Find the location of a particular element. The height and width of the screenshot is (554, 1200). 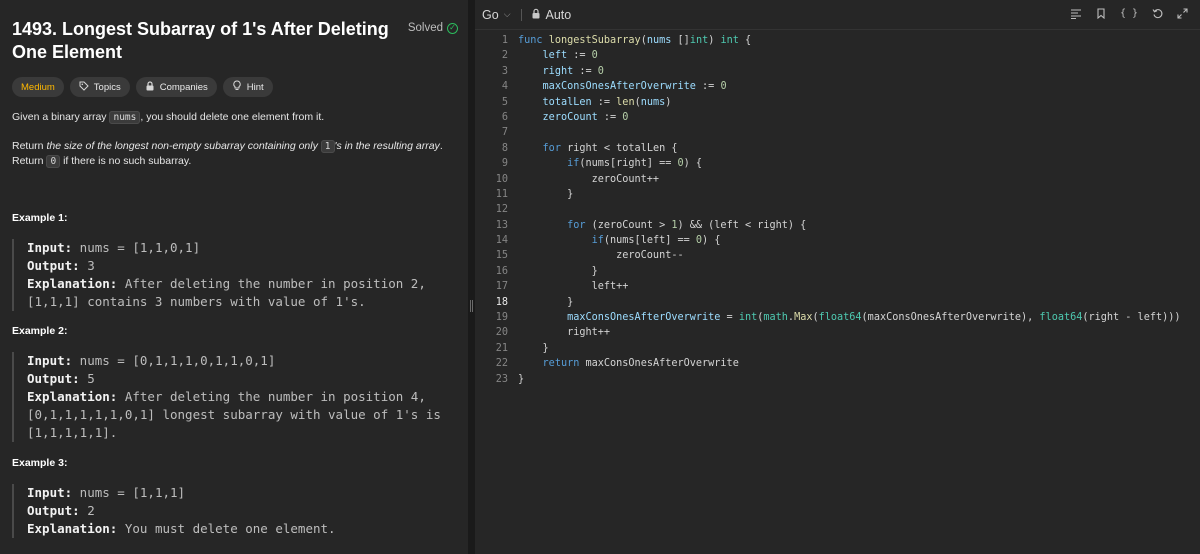

expand-icon is located at coordinates (1182, 15).